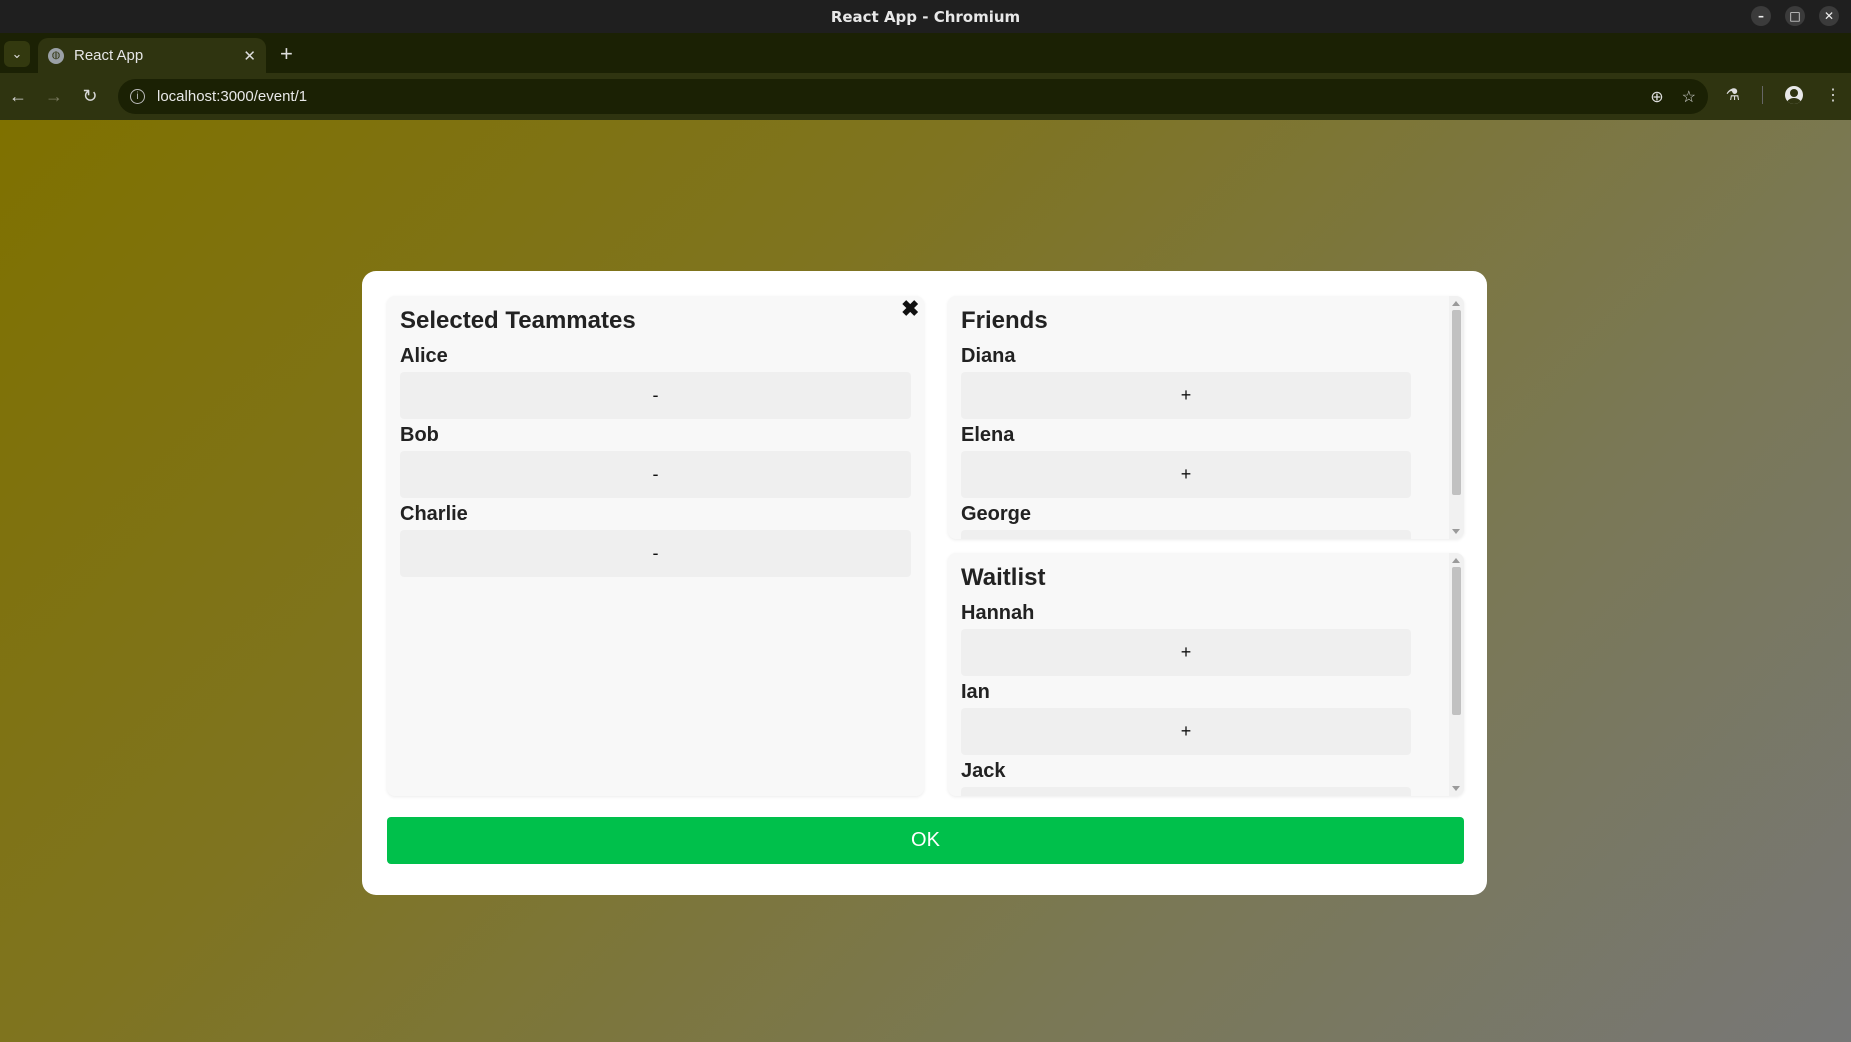  What do you see at coordinates (1656, 97) in the screenshot?
I see `zoom-icon: ⊕` at bounding box center [1656, 97].